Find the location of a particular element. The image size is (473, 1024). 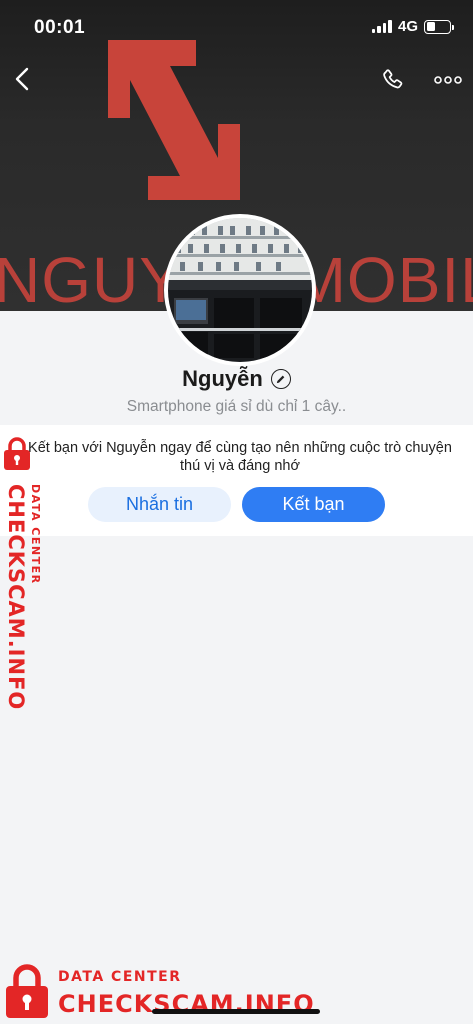

status-indicators: 4G is located at coordinates (412, 26).